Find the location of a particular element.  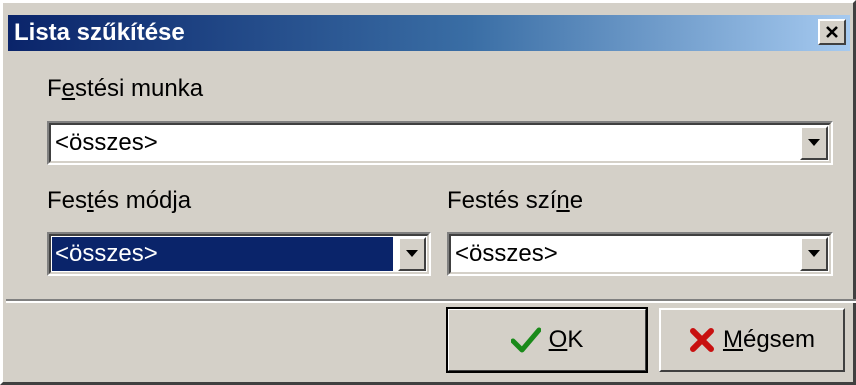

title-bar: Lista szűkítése is located at coordinates (429, 33).